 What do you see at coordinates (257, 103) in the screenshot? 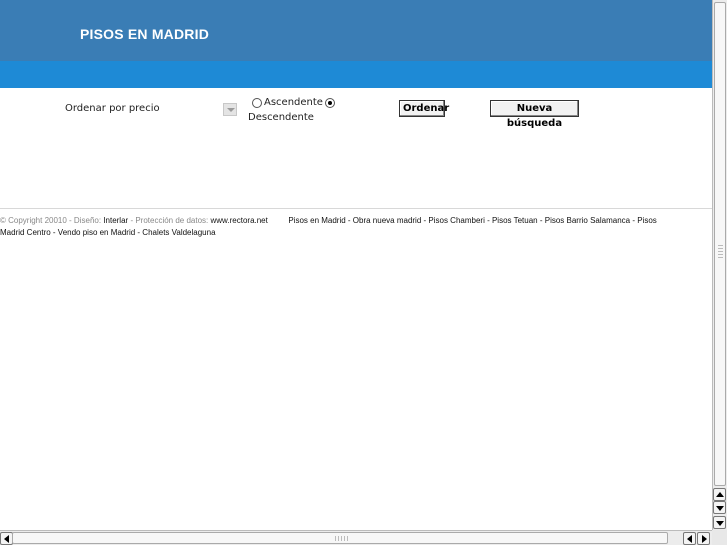
I see `ascending-radio` at bounding box center [257, 103].